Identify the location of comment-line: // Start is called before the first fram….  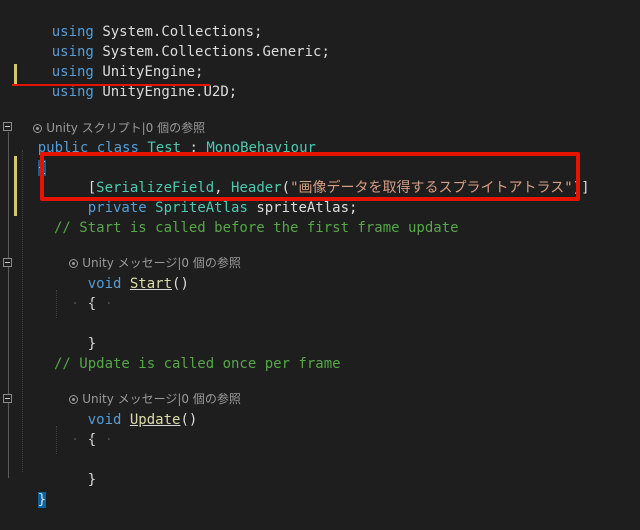
(256, 228).